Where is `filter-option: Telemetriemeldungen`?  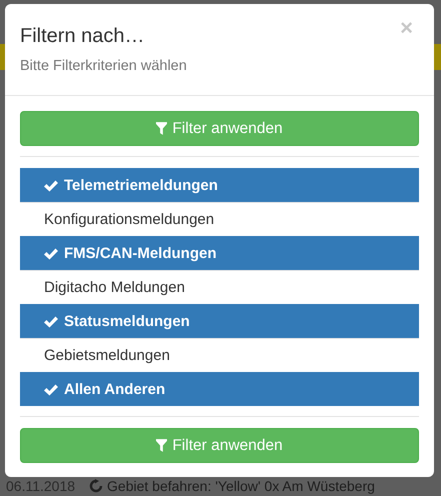
filter-option: Telemetriemeldungen is located at coordinates (219, 185).